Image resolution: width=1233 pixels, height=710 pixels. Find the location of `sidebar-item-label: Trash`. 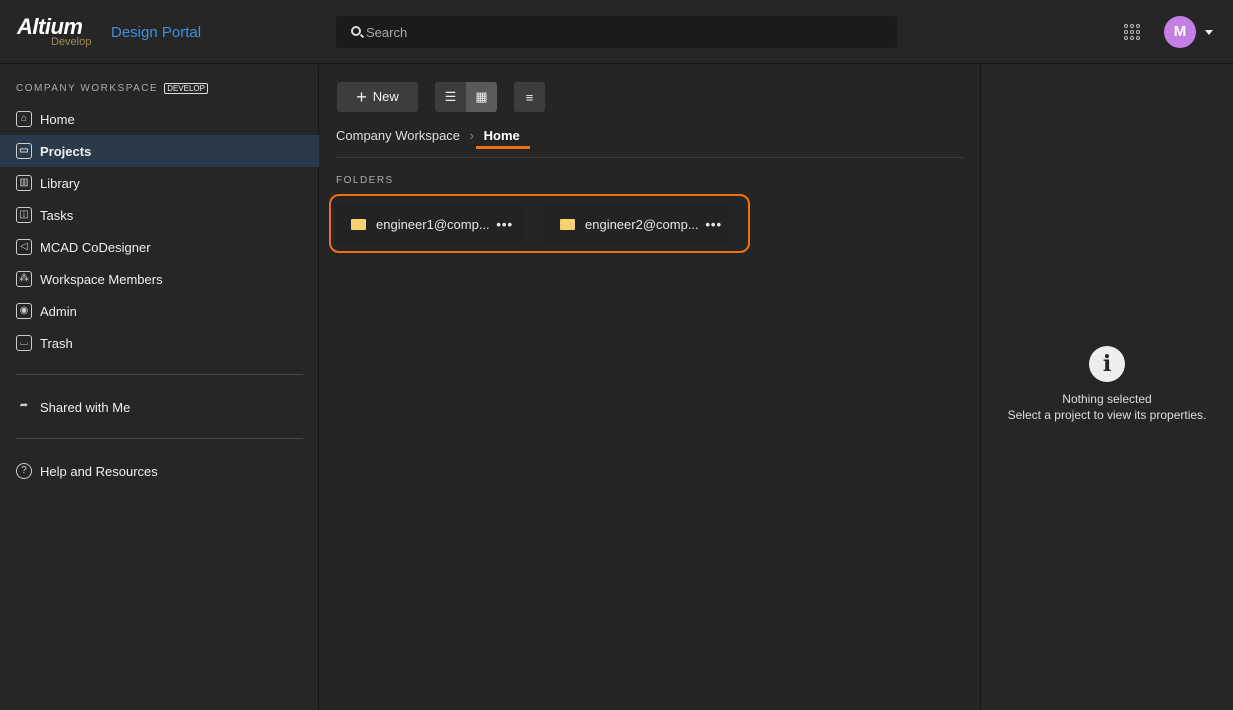

sidebar-item-label: Trash is located at coordinates (56, 343).